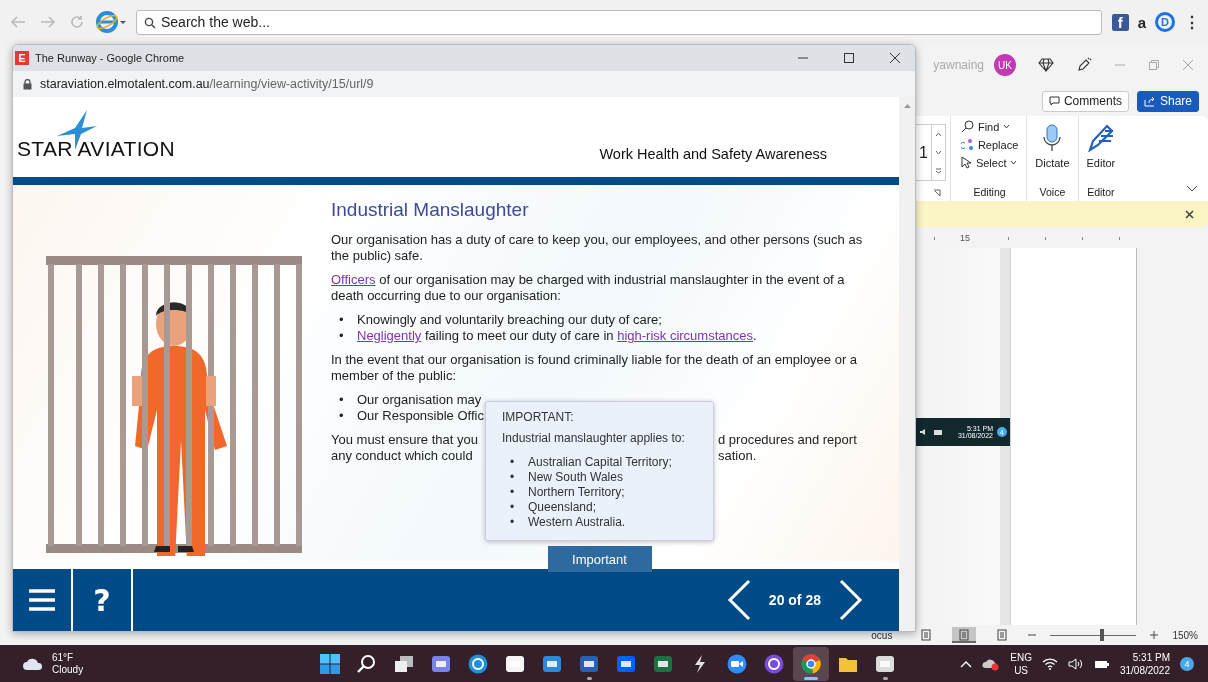 The width and height of the screenshot is (1208, 682). I want to click on help-button: ?, so click(103, 600).